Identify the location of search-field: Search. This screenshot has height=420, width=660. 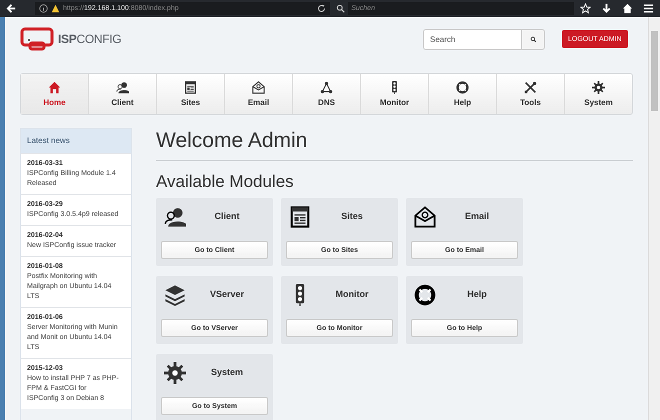
(472, 39).